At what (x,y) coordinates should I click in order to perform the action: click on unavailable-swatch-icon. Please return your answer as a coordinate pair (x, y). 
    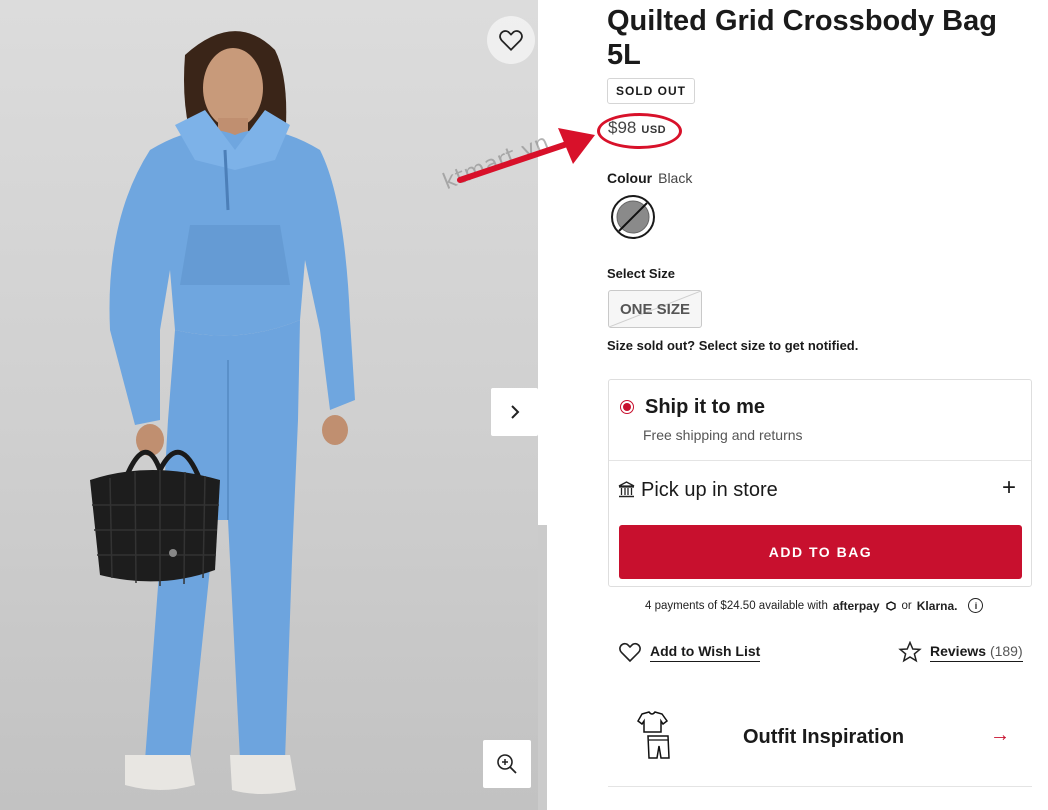
    Looking at the image, I should click on (633, 217).